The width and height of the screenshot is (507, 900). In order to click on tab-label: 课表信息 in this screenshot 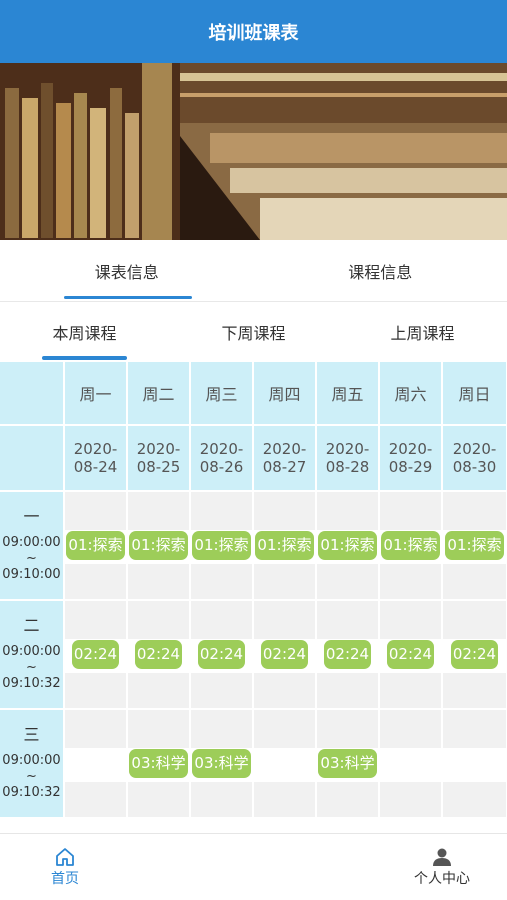, I will do `click(126, 272)`.